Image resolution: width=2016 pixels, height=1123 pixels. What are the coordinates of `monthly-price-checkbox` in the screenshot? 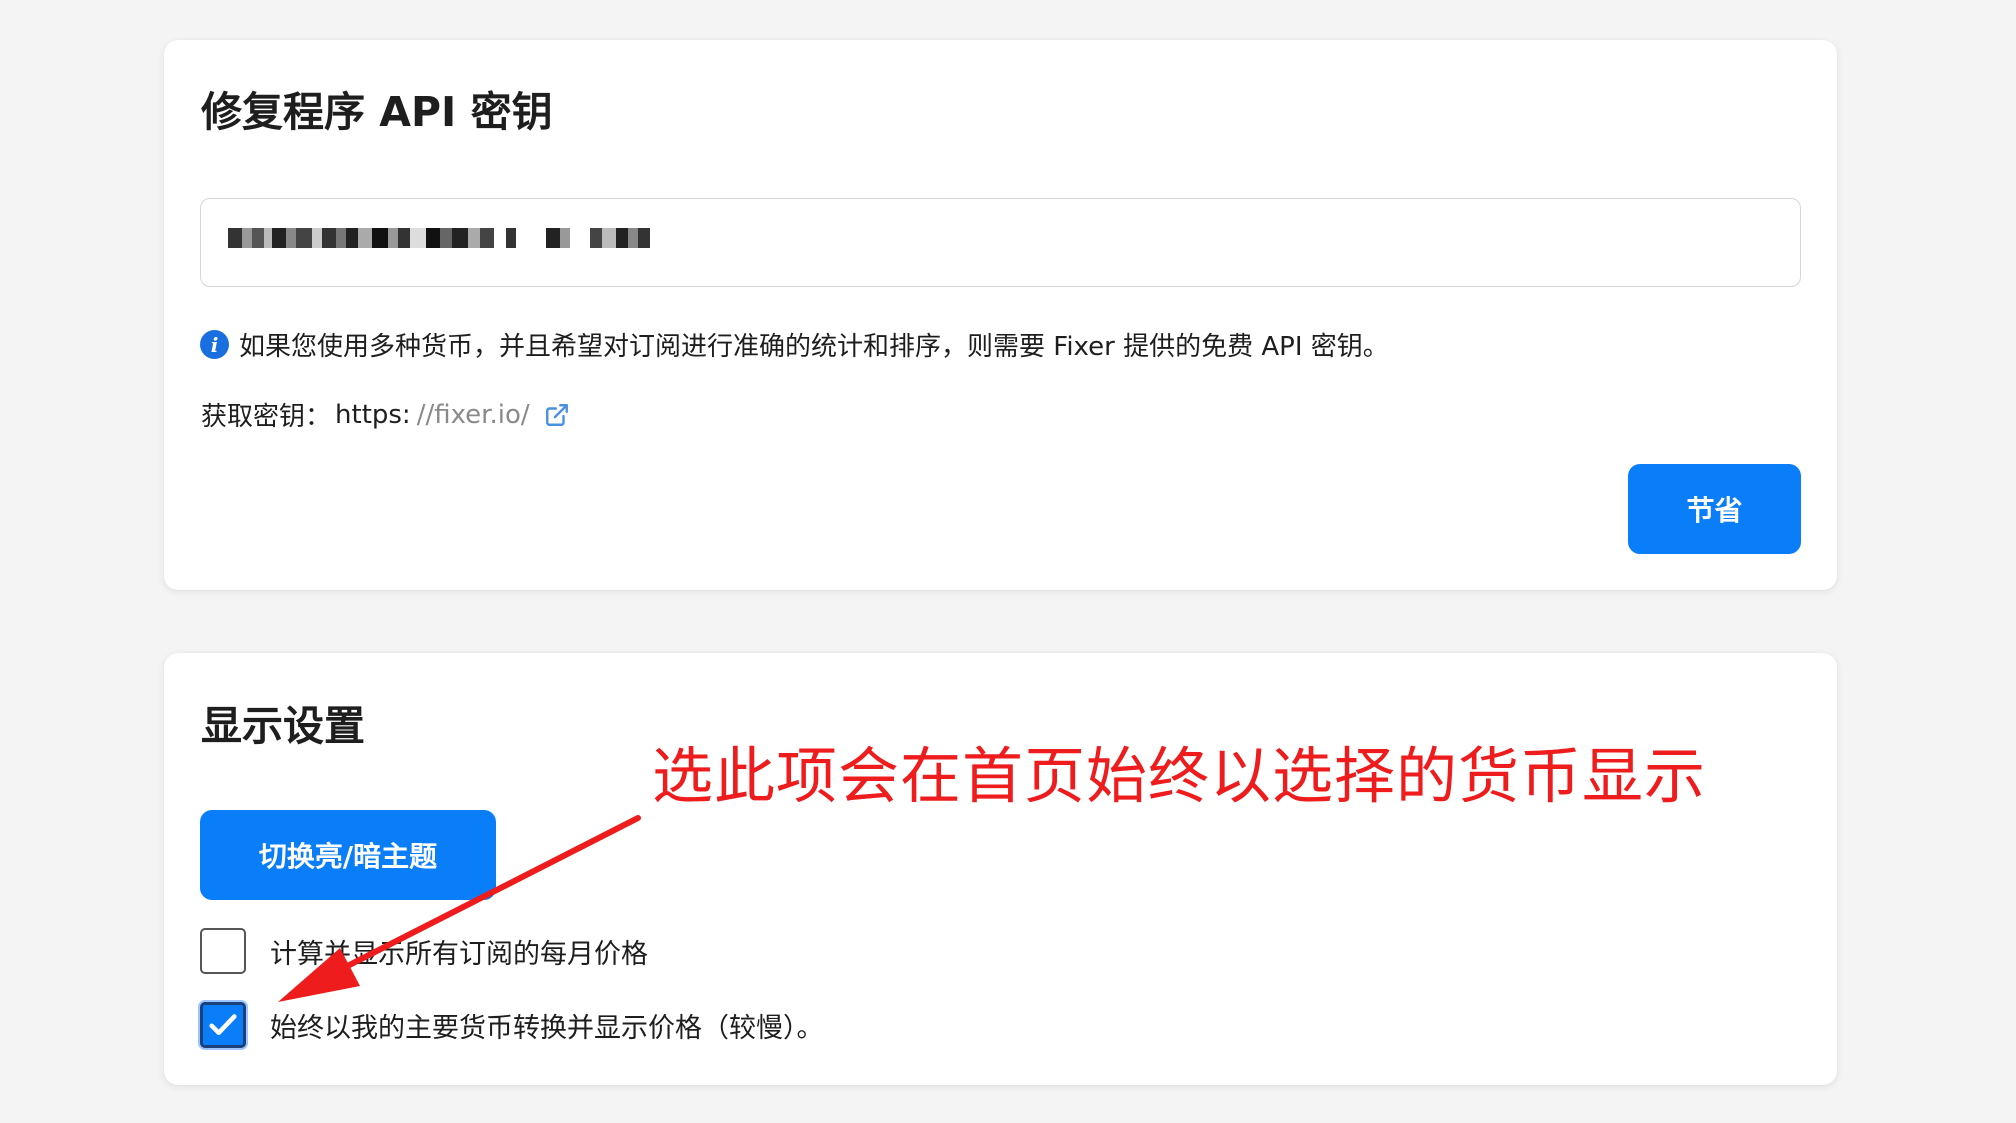 It's located at (223, 951).